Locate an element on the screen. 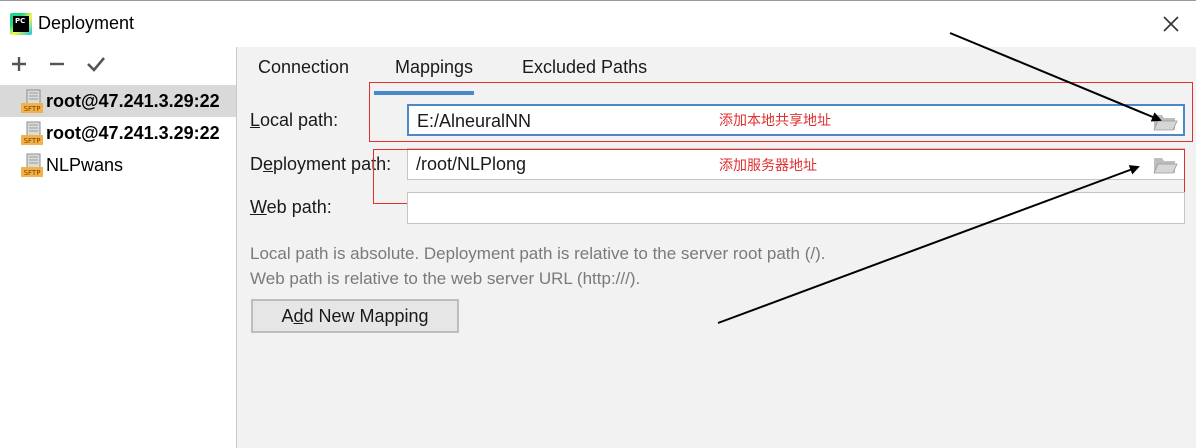 This screenshot has height=448, width=1196. server-label: NLPwans is located at coordinates (85, 164).